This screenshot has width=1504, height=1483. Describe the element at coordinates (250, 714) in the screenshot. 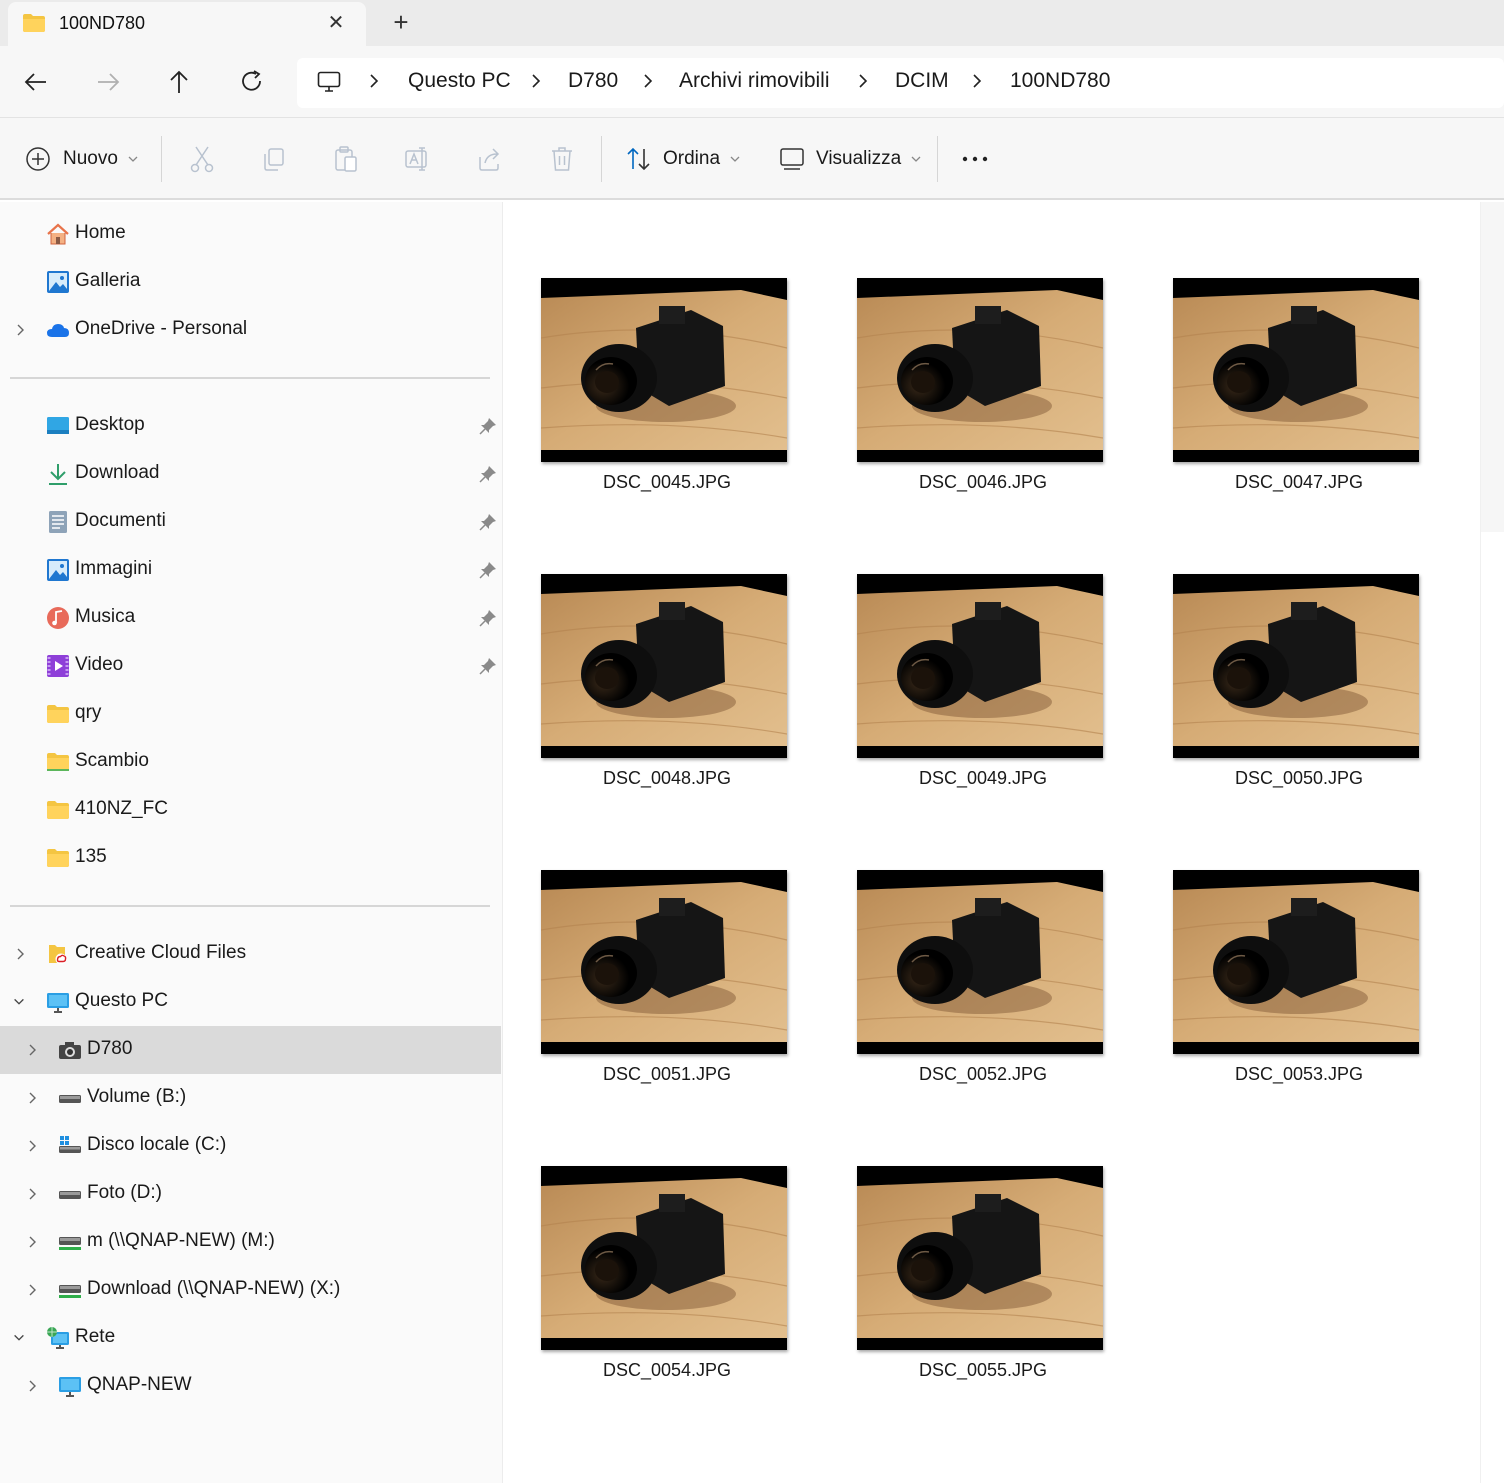

I see `sidebar-item-qry: qry` at that location.